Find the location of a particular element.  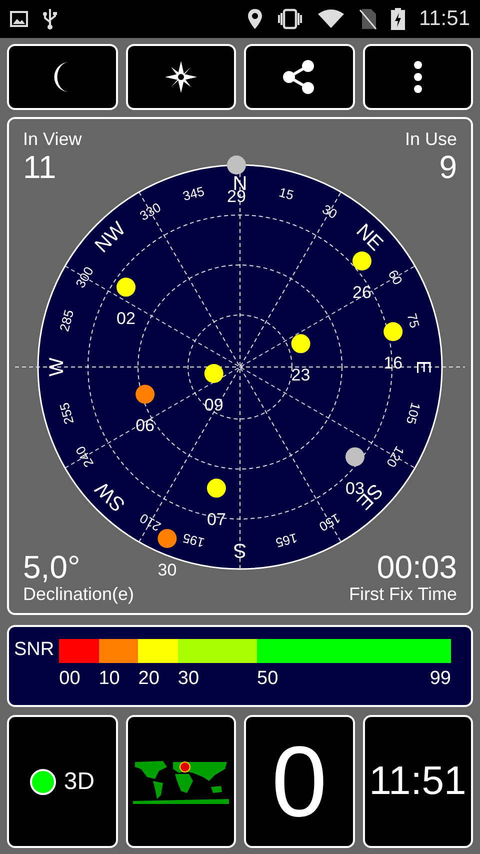

no-sim-icon is located at coordinates (368, 19).